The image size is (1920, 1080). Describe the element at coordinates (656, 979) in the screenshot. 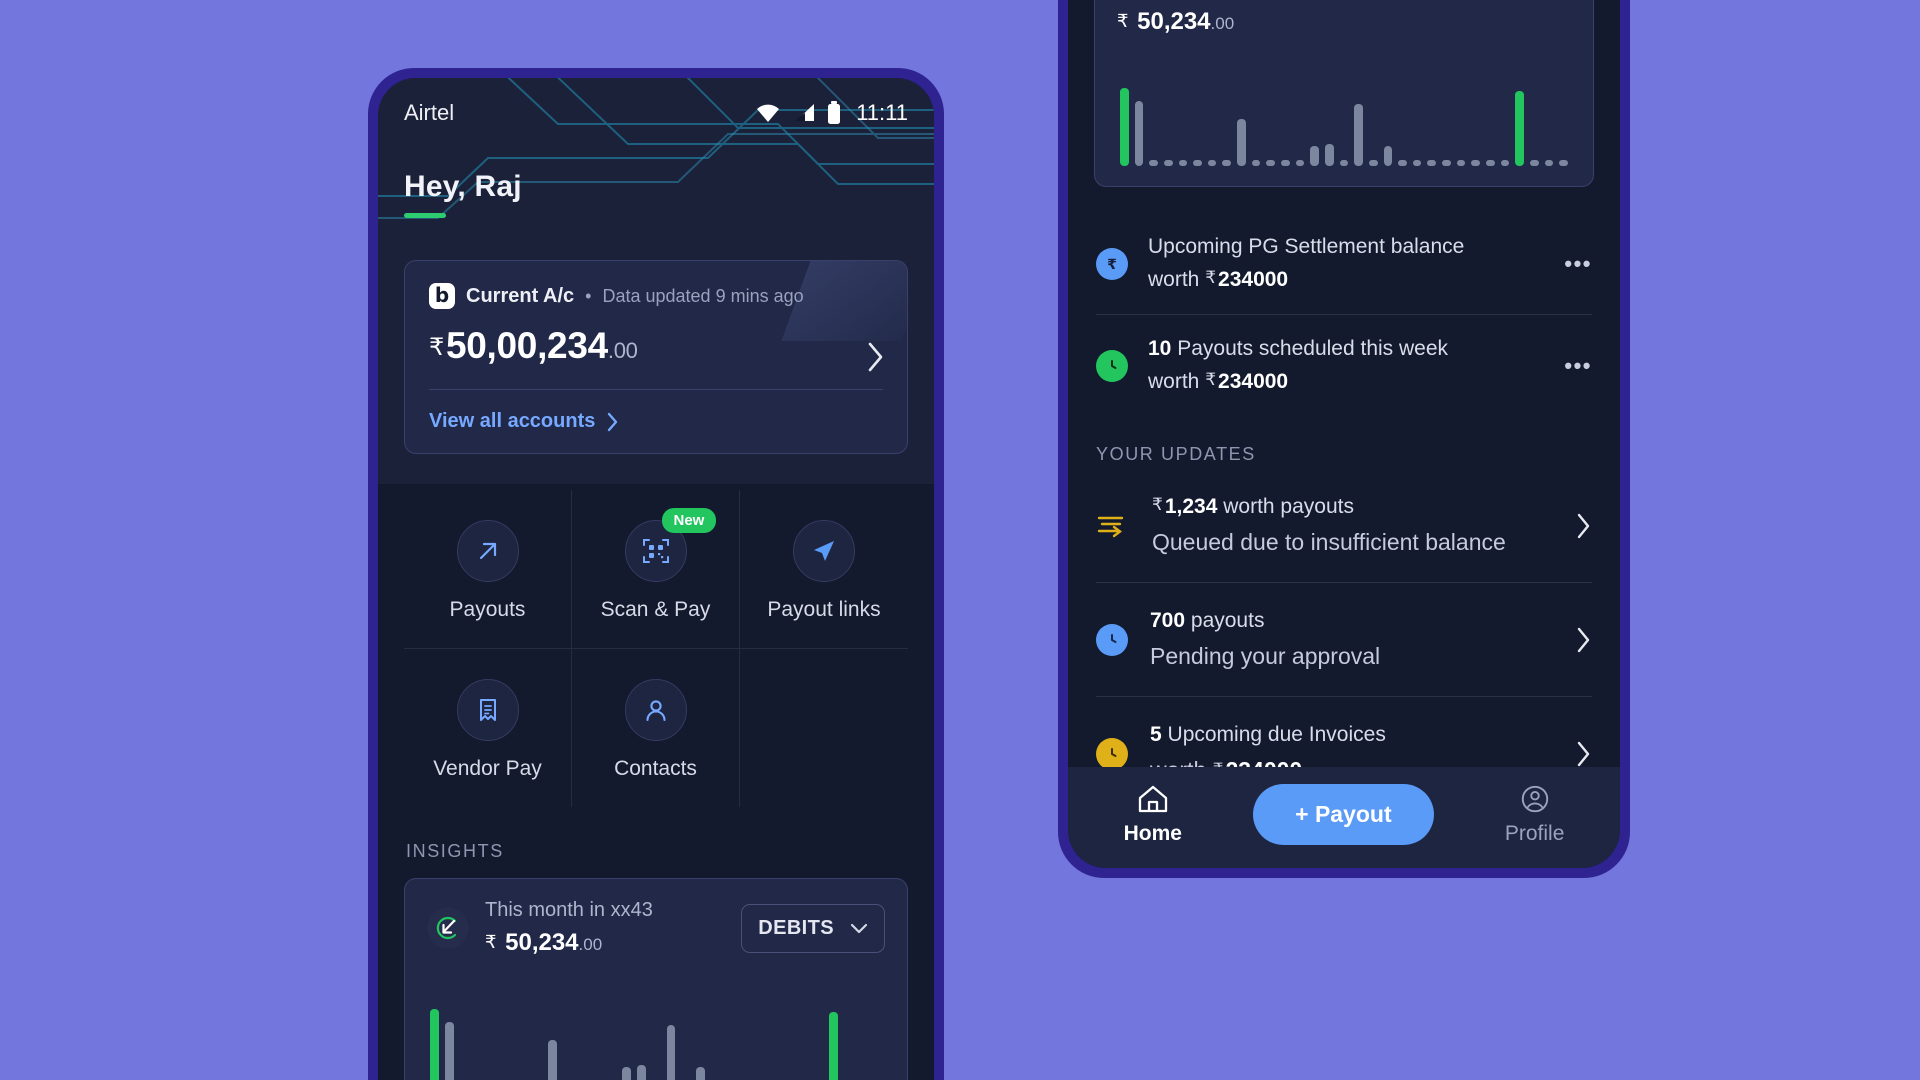

I see `insights-card: This month in xx43 ₹ 50,234.00 DEBITS` at that location.